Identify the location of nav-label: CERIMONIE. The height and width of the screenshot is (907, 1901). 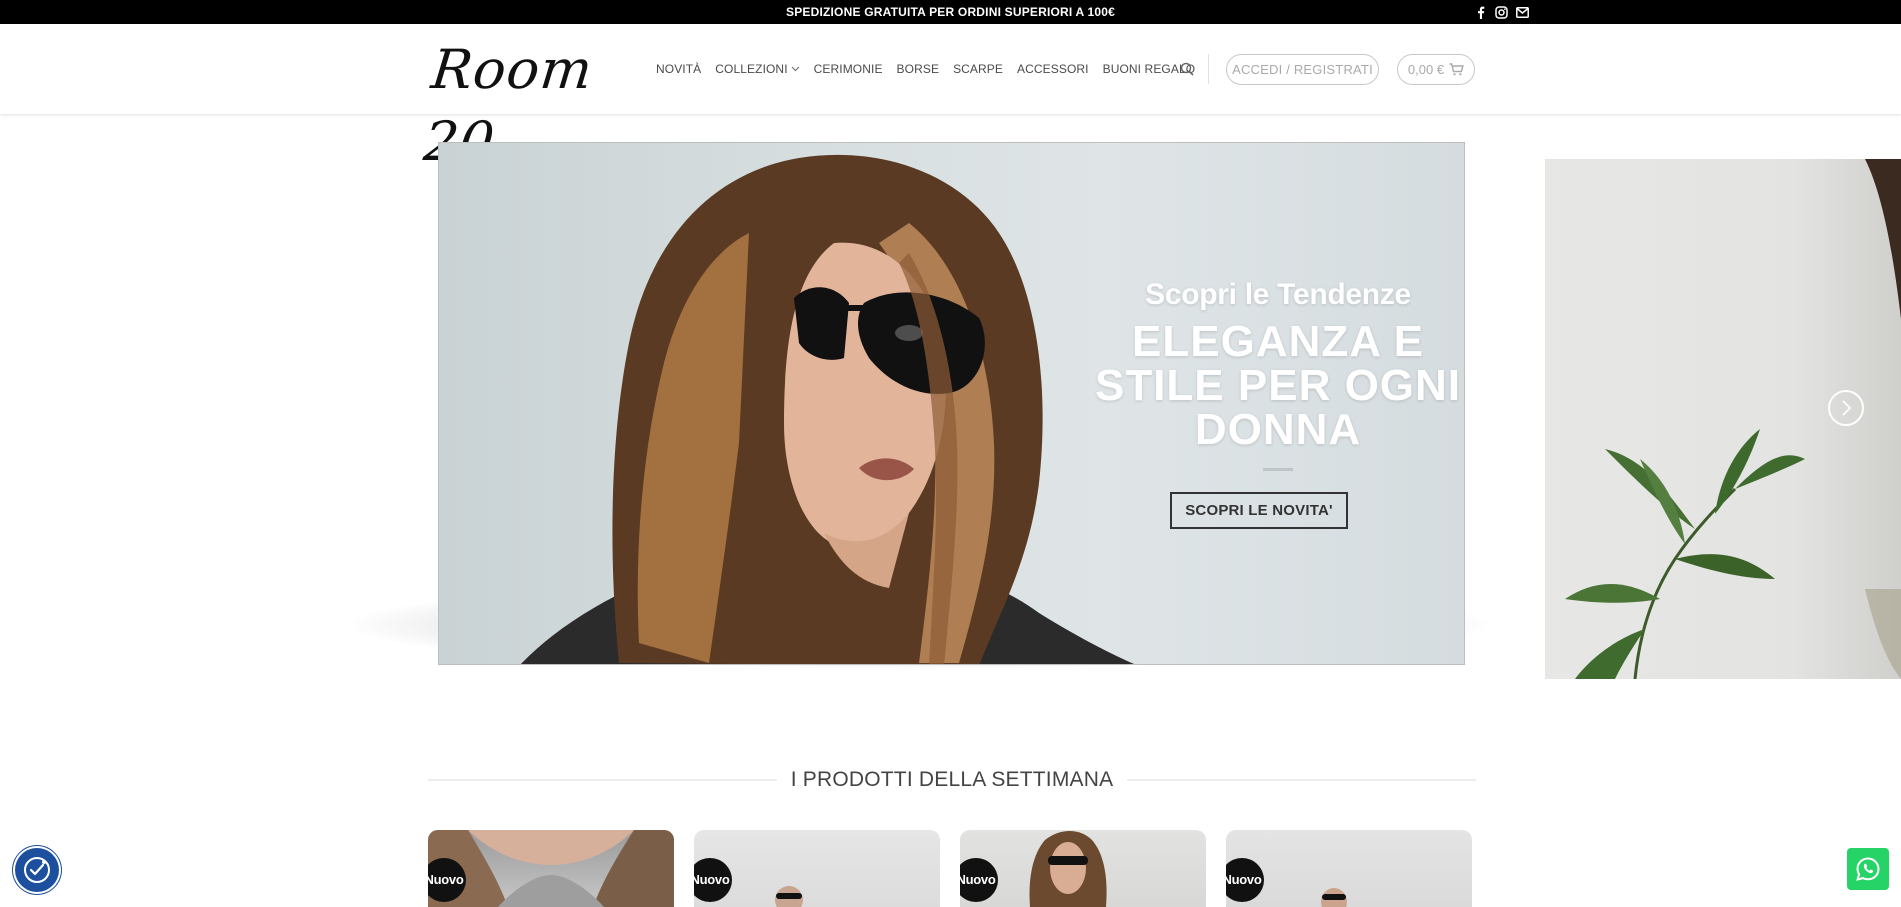
(848, 69).